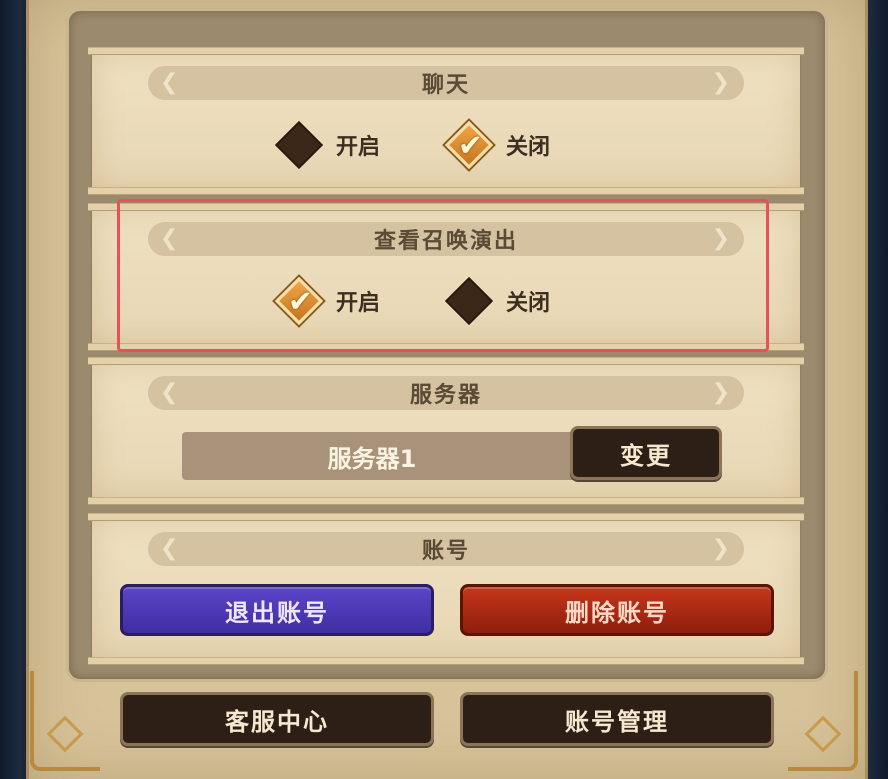  I want to click on delete-account-label: 删除账号, so click(617, 612).